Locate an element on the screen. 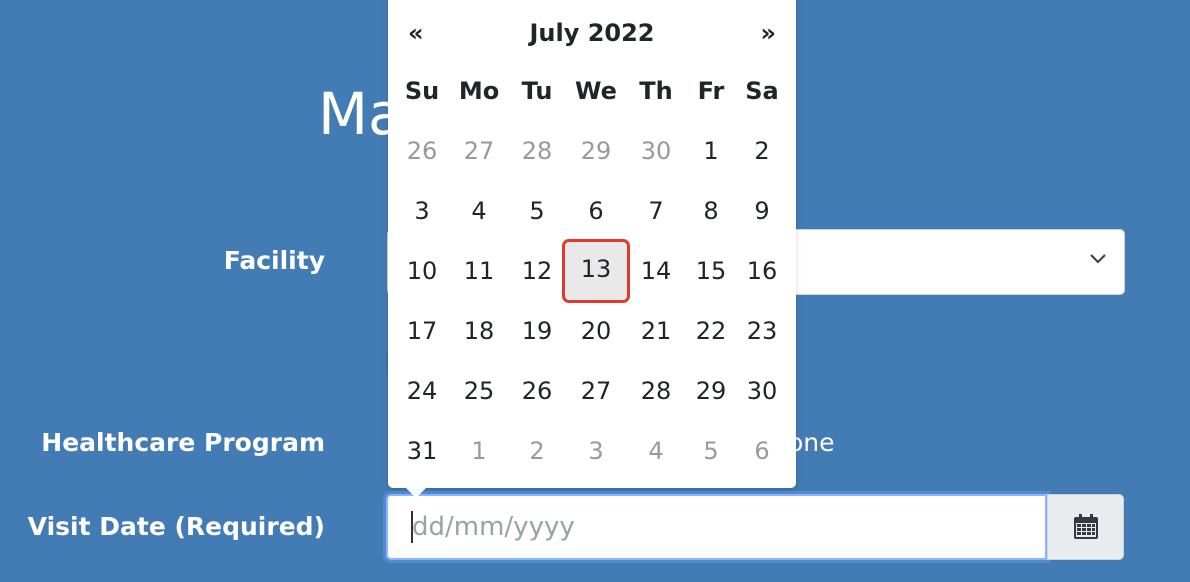  chevron-down-icon is located at coordinates (1098, 259).